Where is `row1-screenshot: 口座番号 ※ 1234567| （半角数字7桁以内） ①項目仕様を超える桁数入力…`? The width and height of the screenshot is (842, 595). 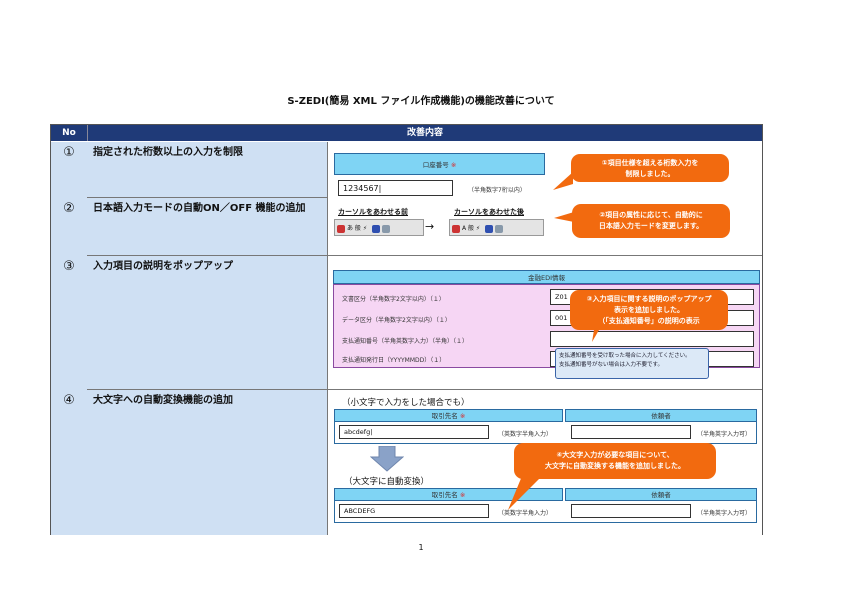 row1-screenshot: 口座番号 ※ 1234567| （半角数字7桁以内） ①項目仕様を超える桁数入力… is located at coordinates (545, 170).